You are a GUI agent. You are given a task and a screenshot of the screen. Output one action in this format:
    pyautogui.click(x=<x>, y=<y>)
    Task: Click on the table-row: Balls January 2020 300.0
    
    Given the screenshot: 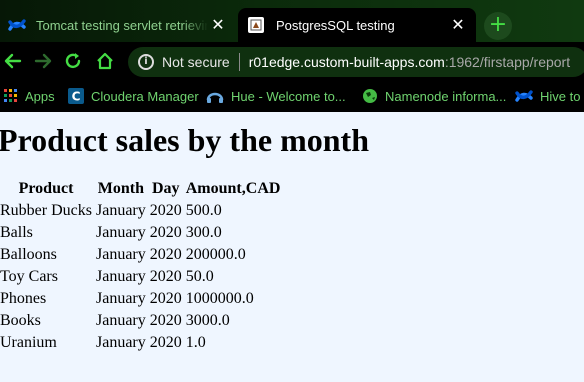 What is the action you would take?
    pyautogui.click(x=140, y=233)
    